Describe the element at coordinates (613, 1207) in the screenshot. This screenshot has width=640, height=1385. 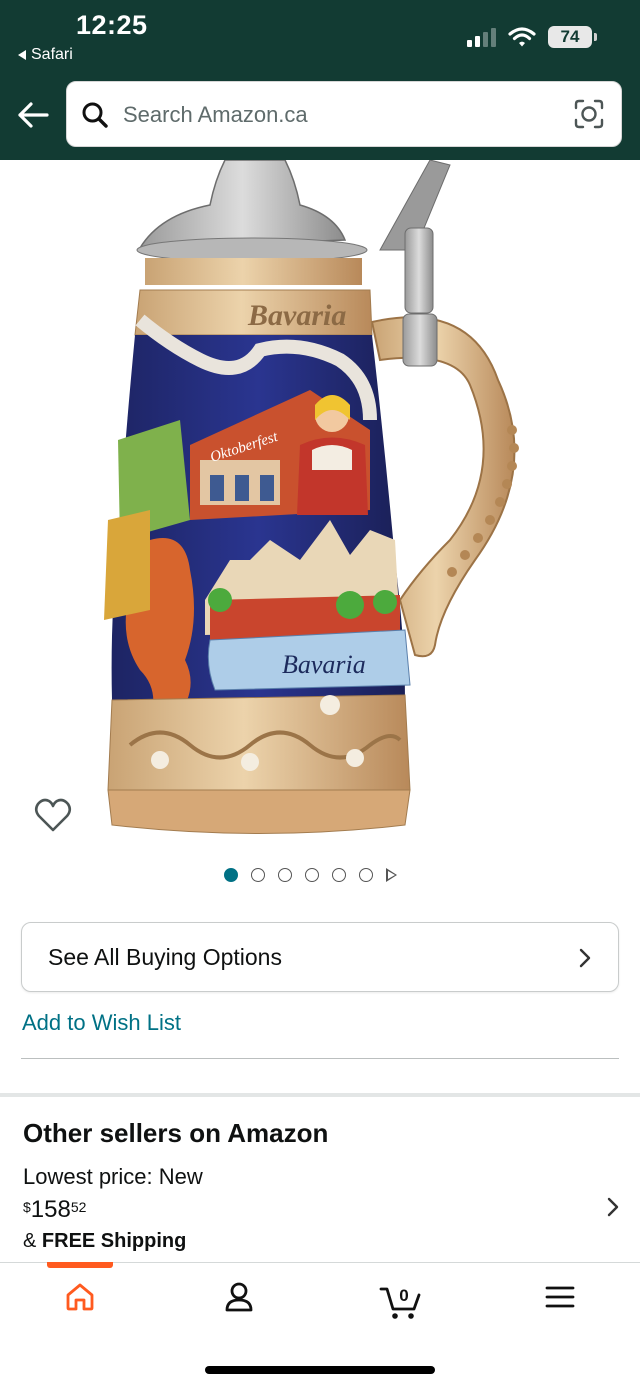
I see `other-sellers-chevron-icon` at that location.